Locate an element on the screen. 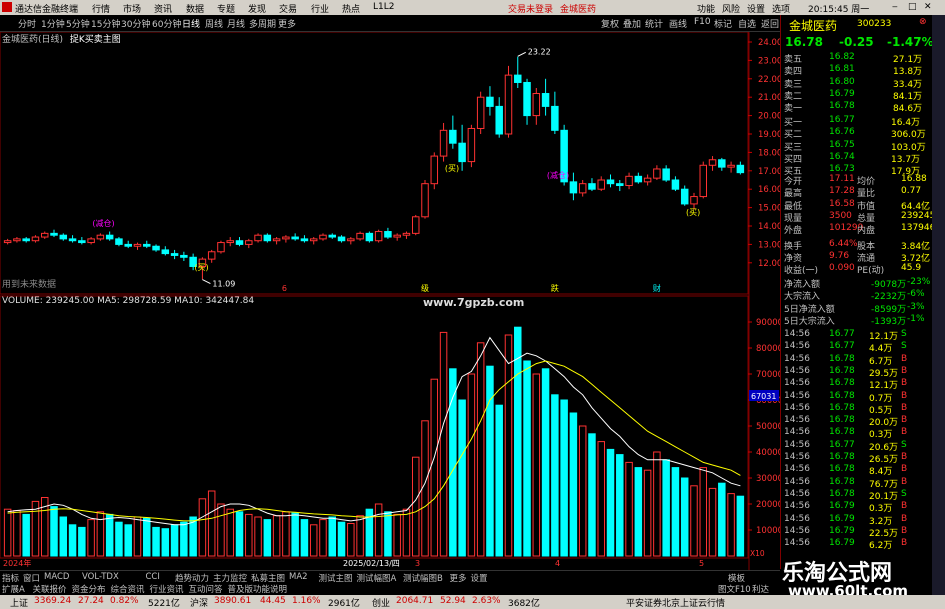 The height and width of the screenshot is (609, 945). tool-button: 标记 is located at coordinates (723, 23).